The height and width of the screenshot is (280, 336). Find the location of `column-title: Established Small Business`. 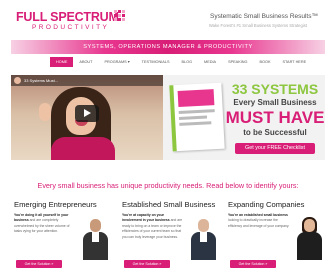

column-title: Established Small Business is located at coordinates (169, 204).